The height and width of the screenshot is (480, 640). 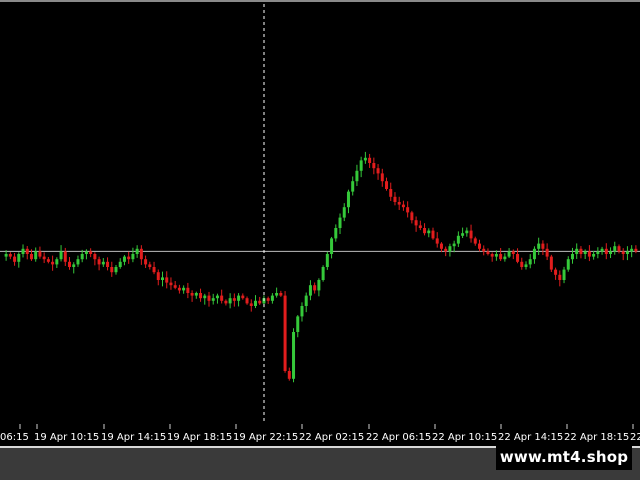 What do you see at coordinates (398, 437) in the screenshot?
I see `time-tick-label: 22 Apr 06:15` at bounding box center [398, 437].